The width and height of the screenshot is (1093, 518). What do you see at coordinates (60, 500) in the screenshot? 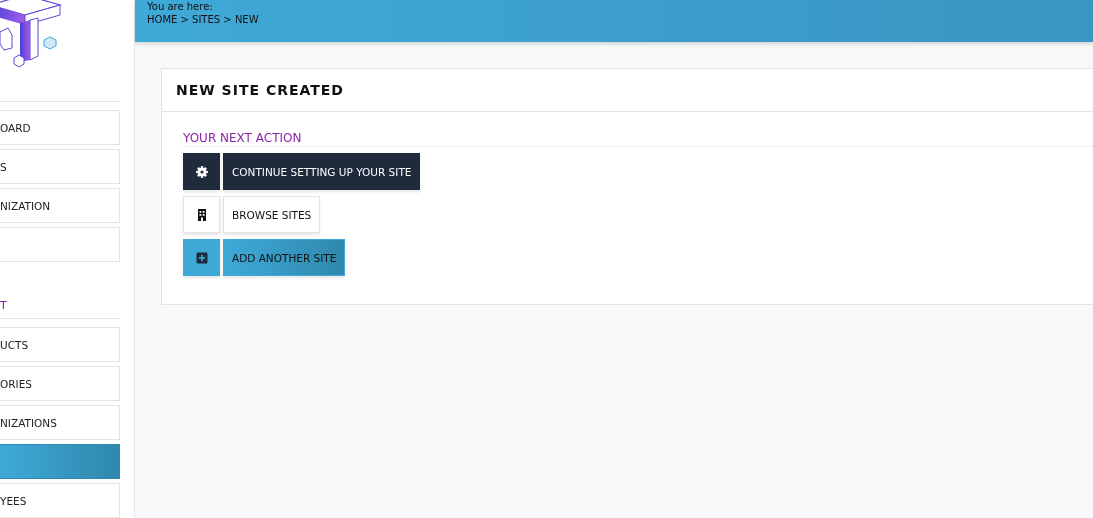
I see `sidebar-item: YEES` at bounding box center [60, 500].